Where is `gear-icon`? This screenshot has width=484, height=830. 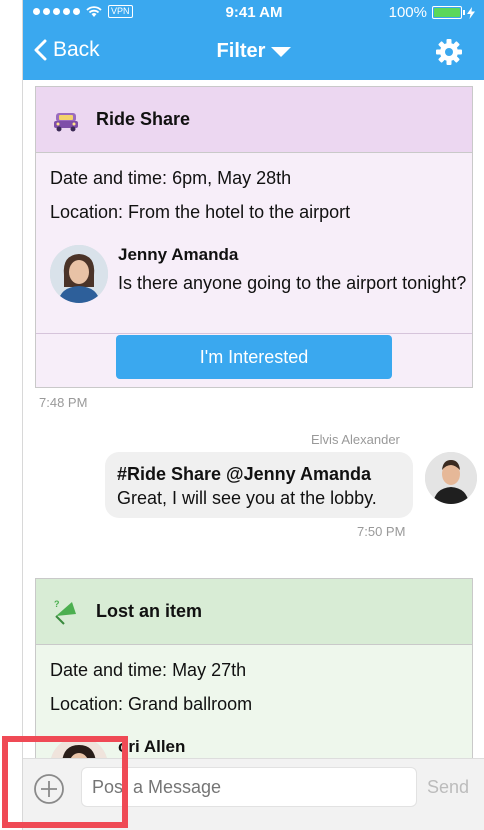 gear-icon is located at coordinates (449, 52).